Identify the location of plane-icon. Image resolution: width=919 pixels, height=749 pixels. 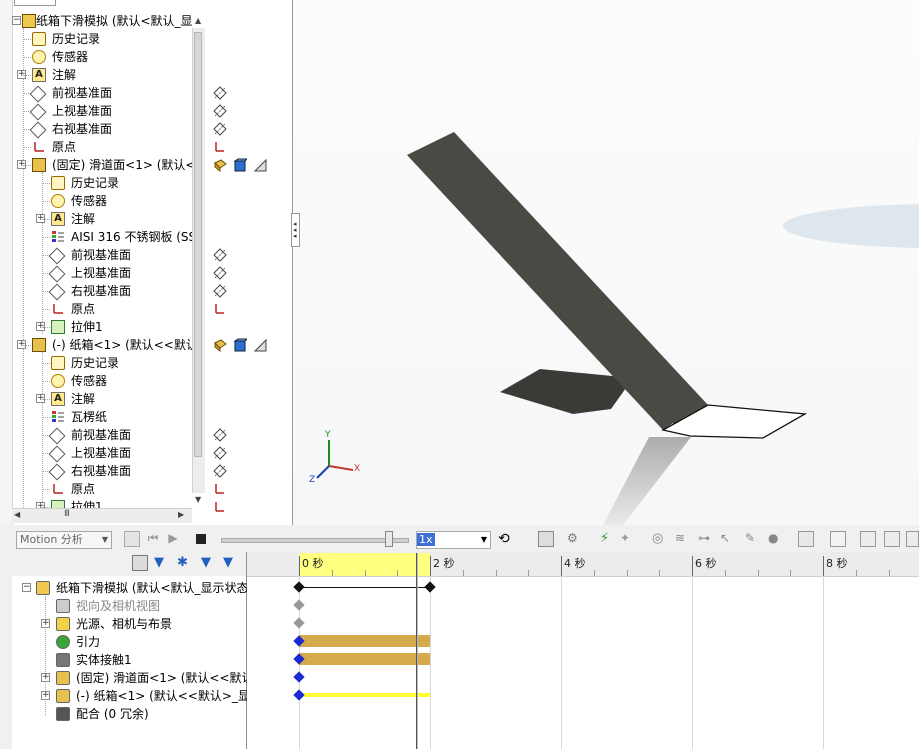
(38, 130).